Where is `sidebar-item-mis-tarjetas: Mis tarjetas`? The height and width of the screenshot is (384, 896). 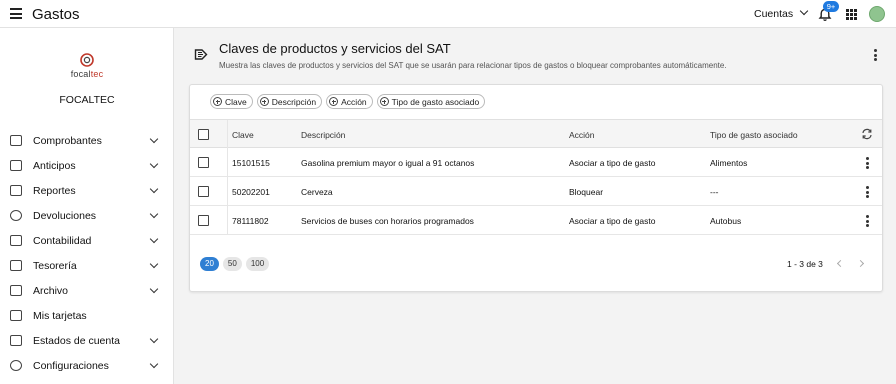
sidebar-item-mis-tarjetas: Mis tarjetas is located at coordinates (87, 315).